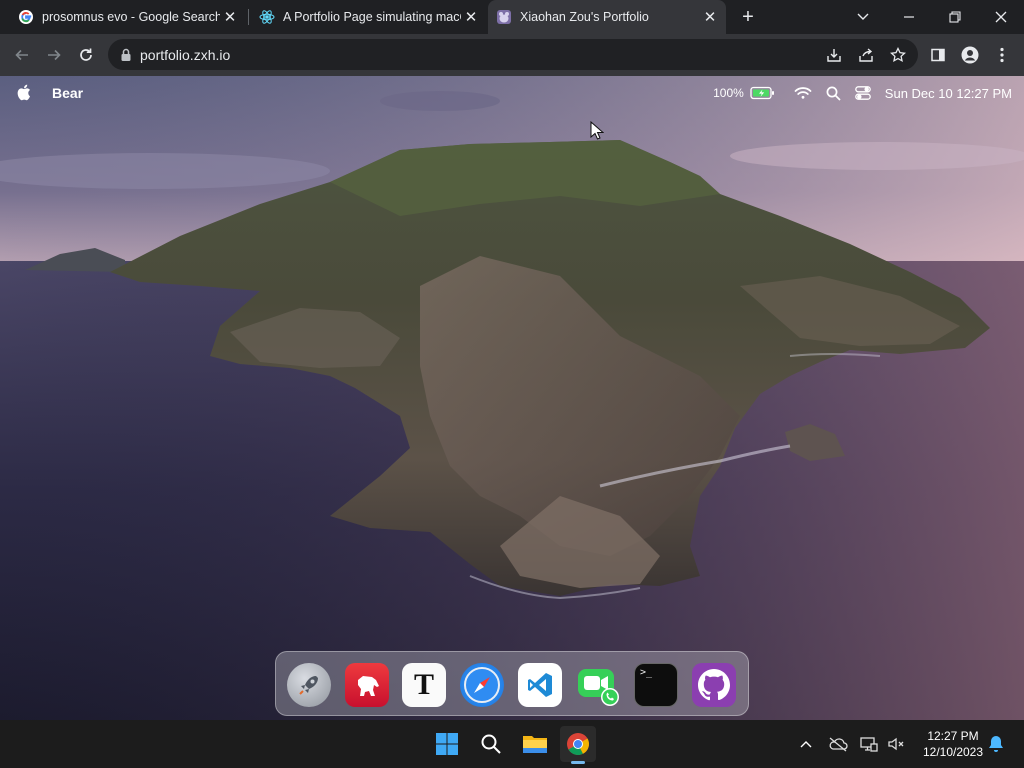 Image resolution: width=1024 pixels, height=768 pixels. I want to click on taskbar-clock: 12:27 PM 12/10/2023, so click(953, 744).